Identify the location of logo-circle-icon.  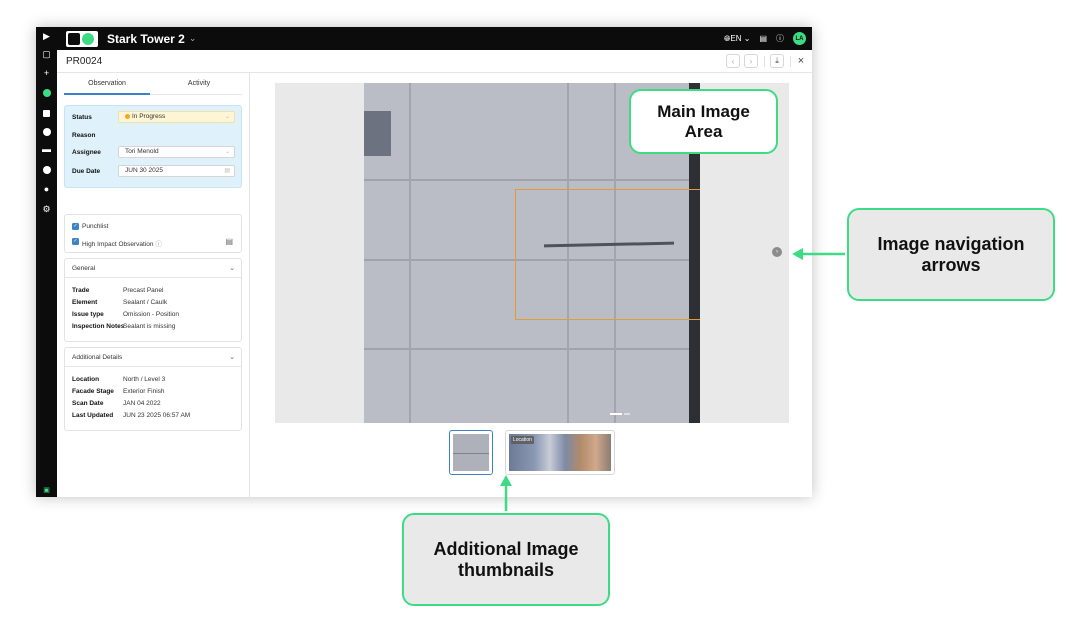
(88, 38).